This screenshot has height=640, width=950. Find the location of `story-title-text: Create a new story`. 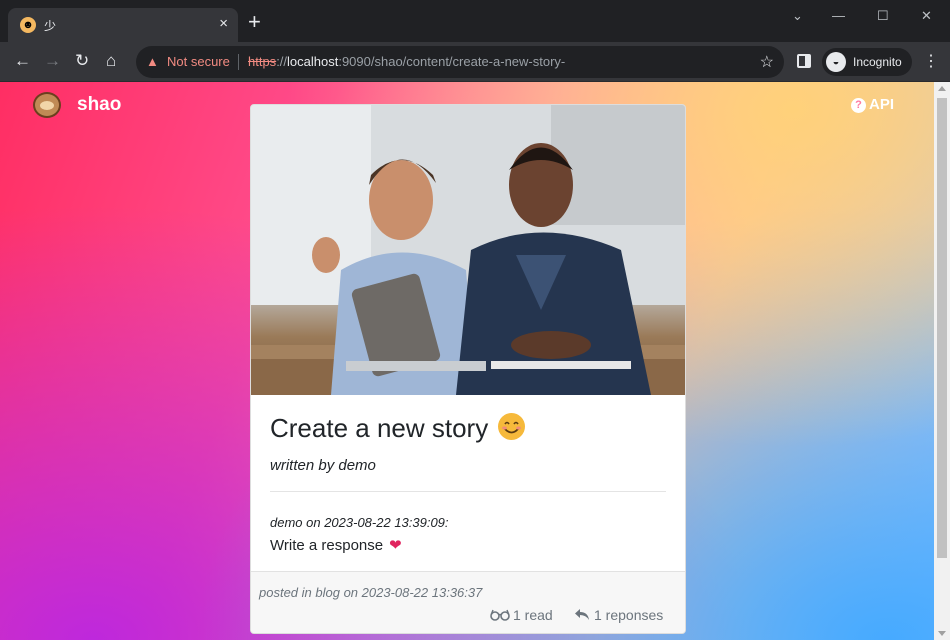

story-title-text: Create a new story is located at coordinates (379, 428).